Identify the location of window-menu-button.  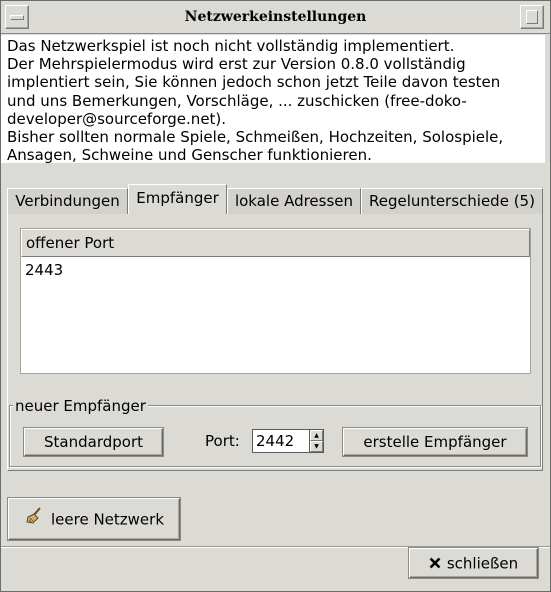
(17, 17).